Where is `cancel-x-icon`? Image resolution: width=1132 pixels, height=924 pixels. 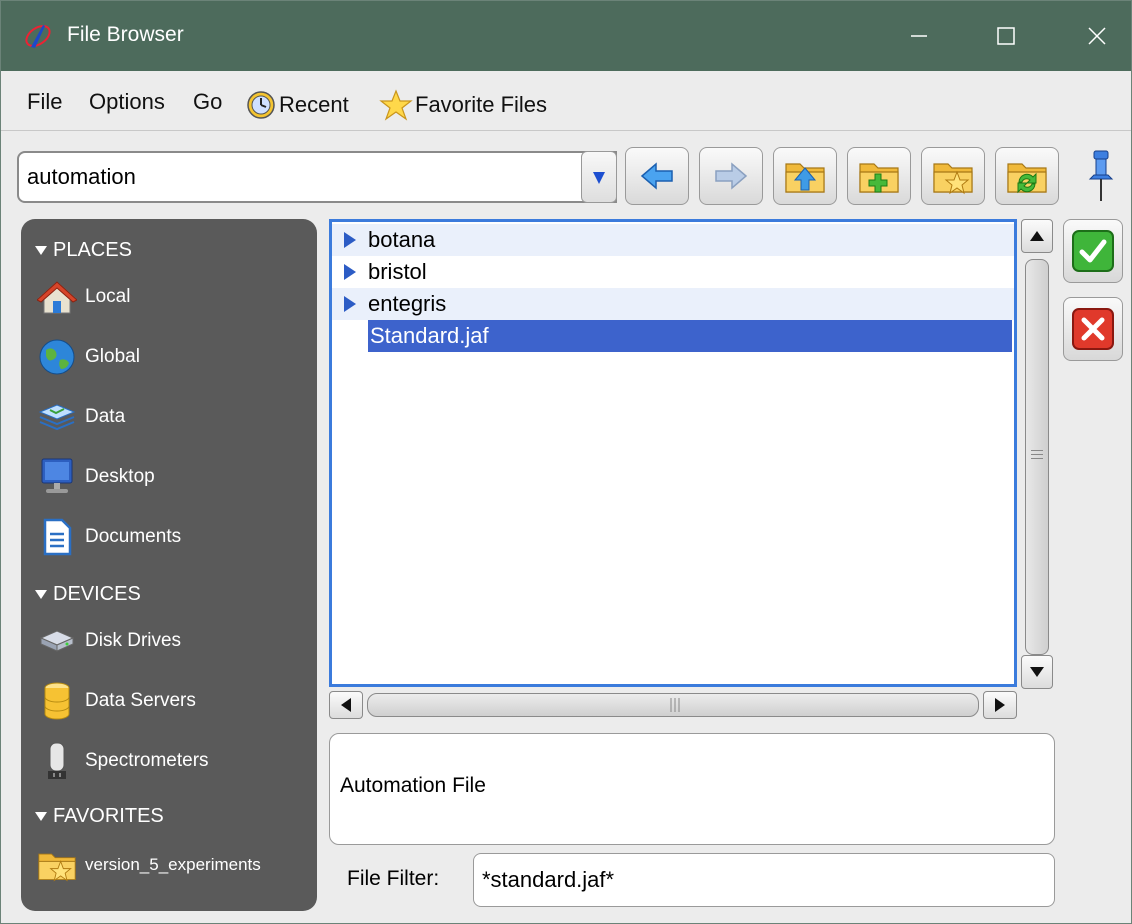
cancel-x-icon is located at coordinates (1093, 329).